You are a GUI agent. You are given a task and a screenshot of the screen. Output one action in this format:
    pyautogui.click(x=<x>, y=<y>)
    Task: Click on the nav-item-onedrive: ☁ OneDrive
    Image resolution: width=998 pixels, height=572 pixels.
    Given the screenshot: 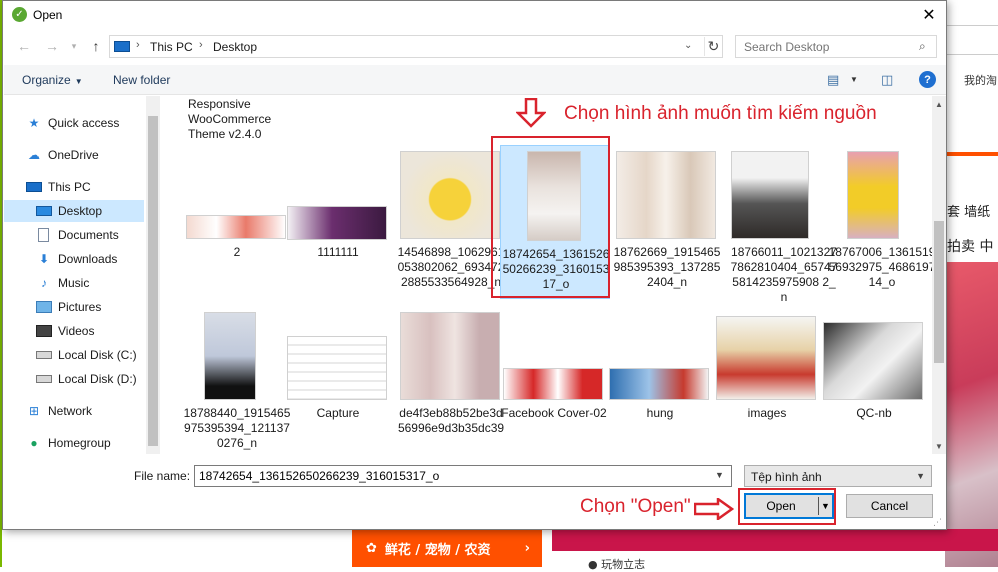 What is the action you would take?
    pyautogui.click(x=74, y=155)
    